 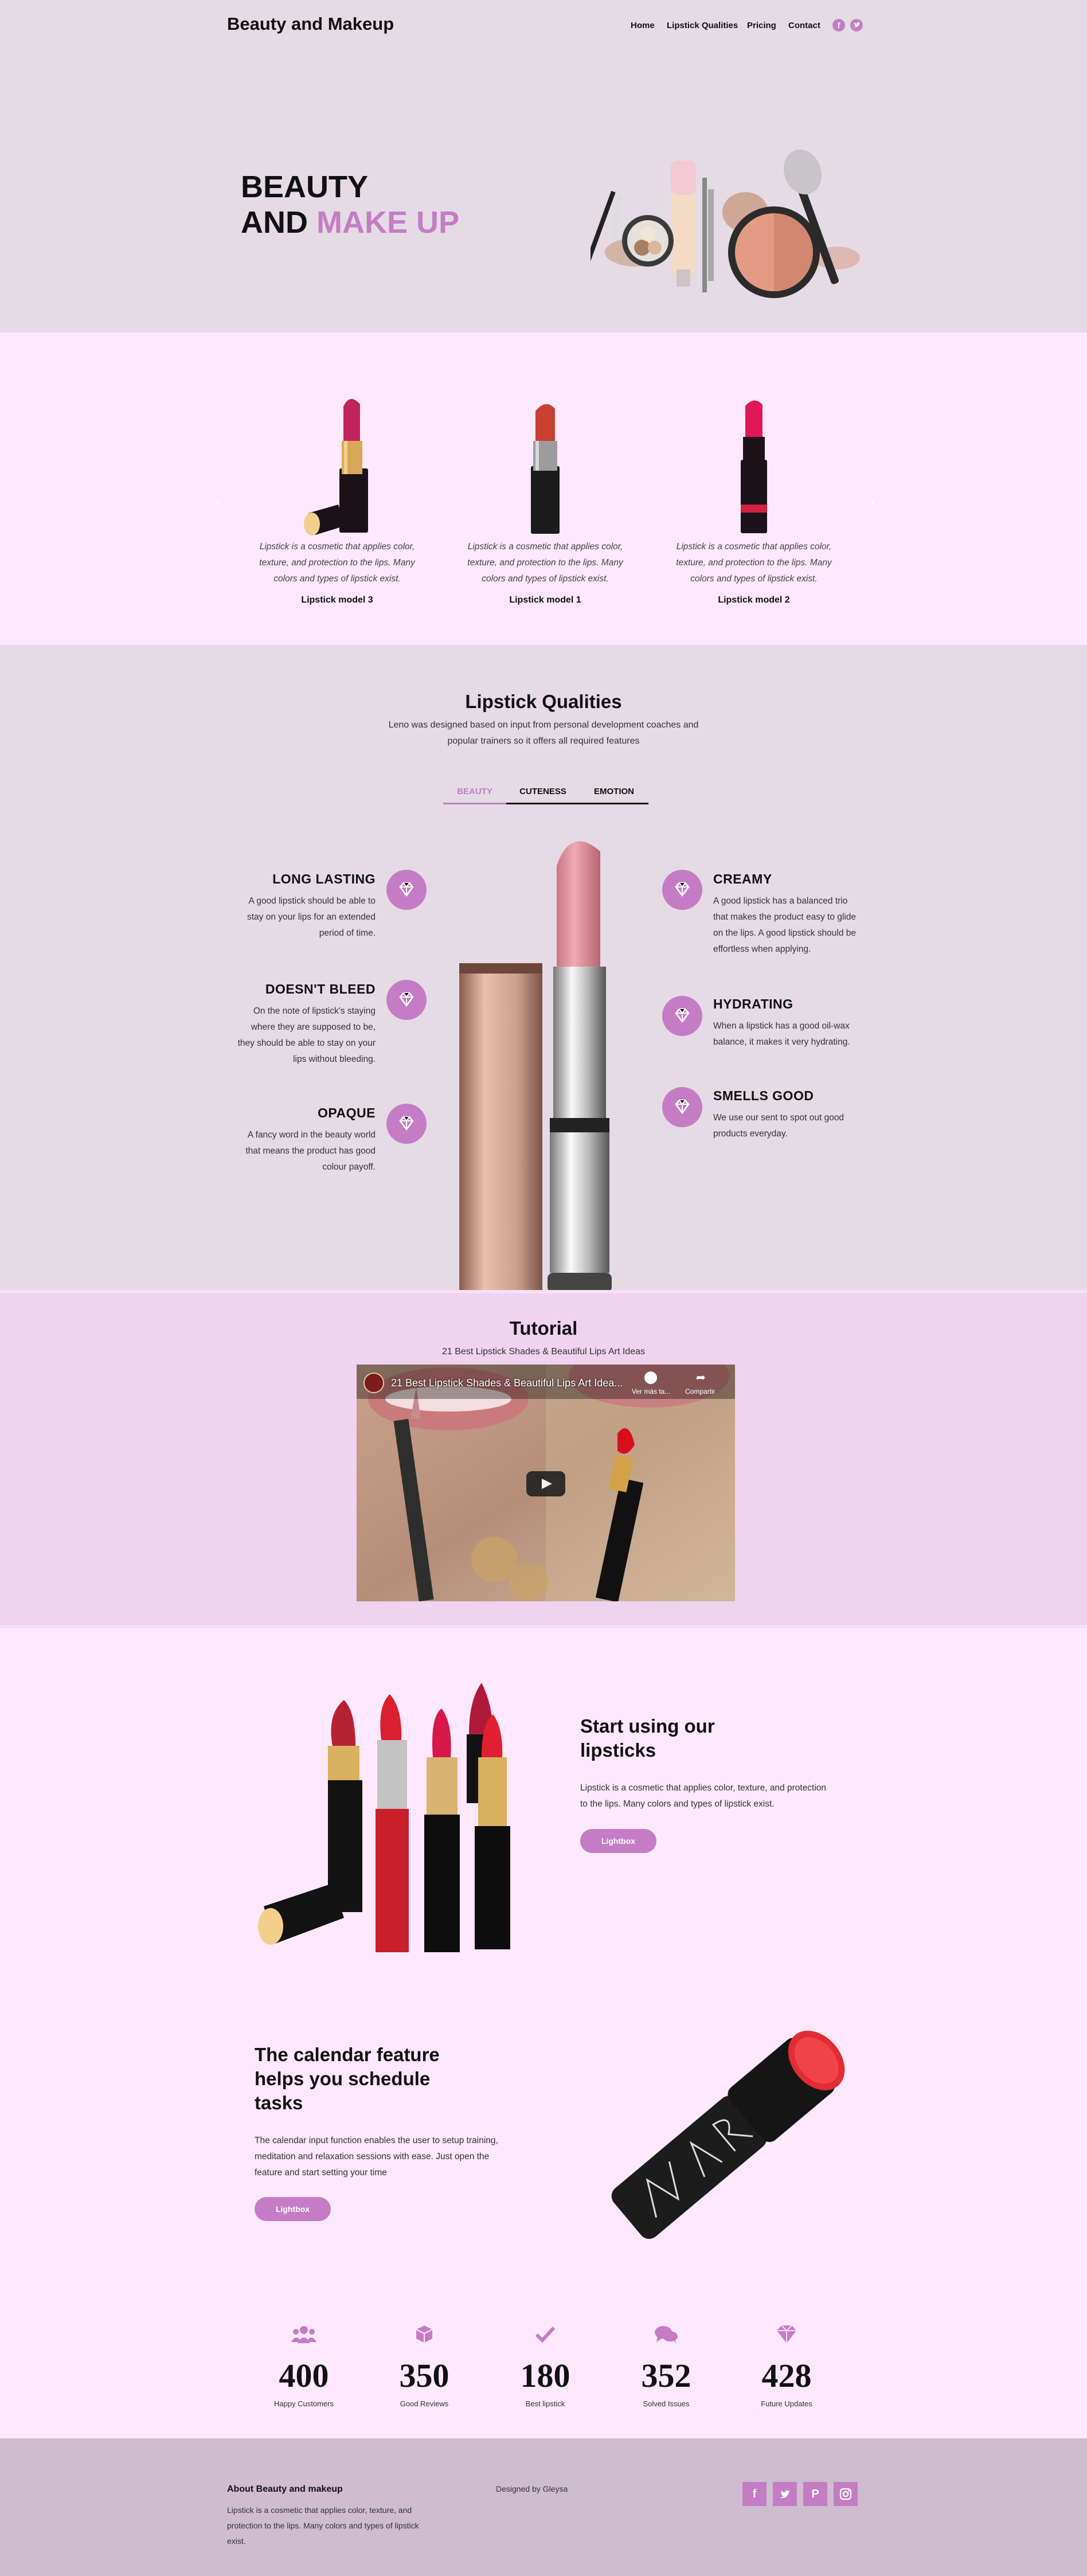 What do you see at coordinates (545, 2335) in the screenshot?
I see `check-icon` at bounding box center [545, 2335].